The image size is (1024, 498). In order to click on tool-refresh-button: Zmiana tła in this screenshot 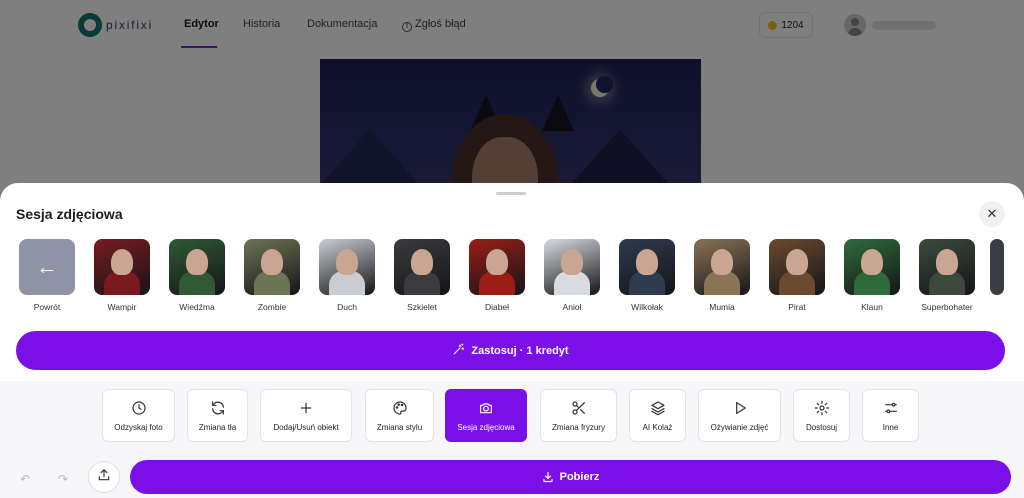, I will do `click(217, 415)`.